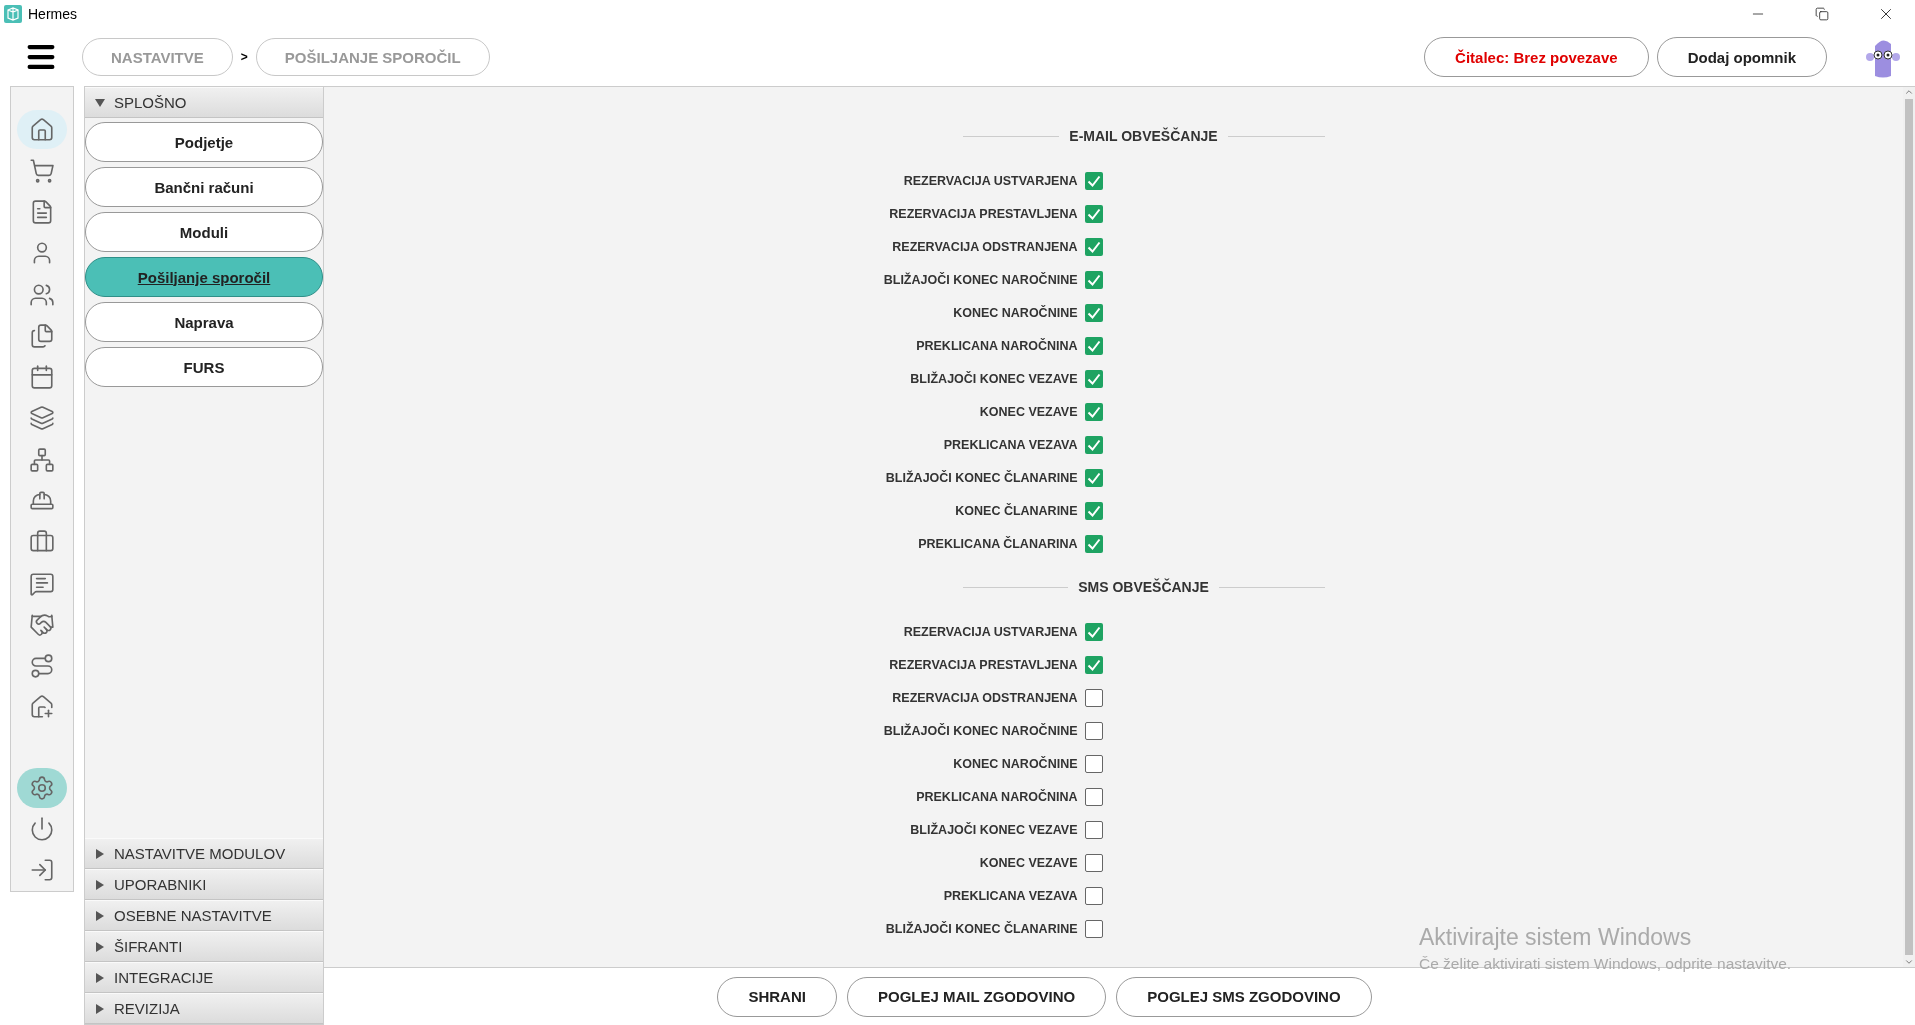 The width and height of the screenshot is (1915, 1025). I want to click on add-reminder-button: Dodaj opomnik, so click(1741, 57).